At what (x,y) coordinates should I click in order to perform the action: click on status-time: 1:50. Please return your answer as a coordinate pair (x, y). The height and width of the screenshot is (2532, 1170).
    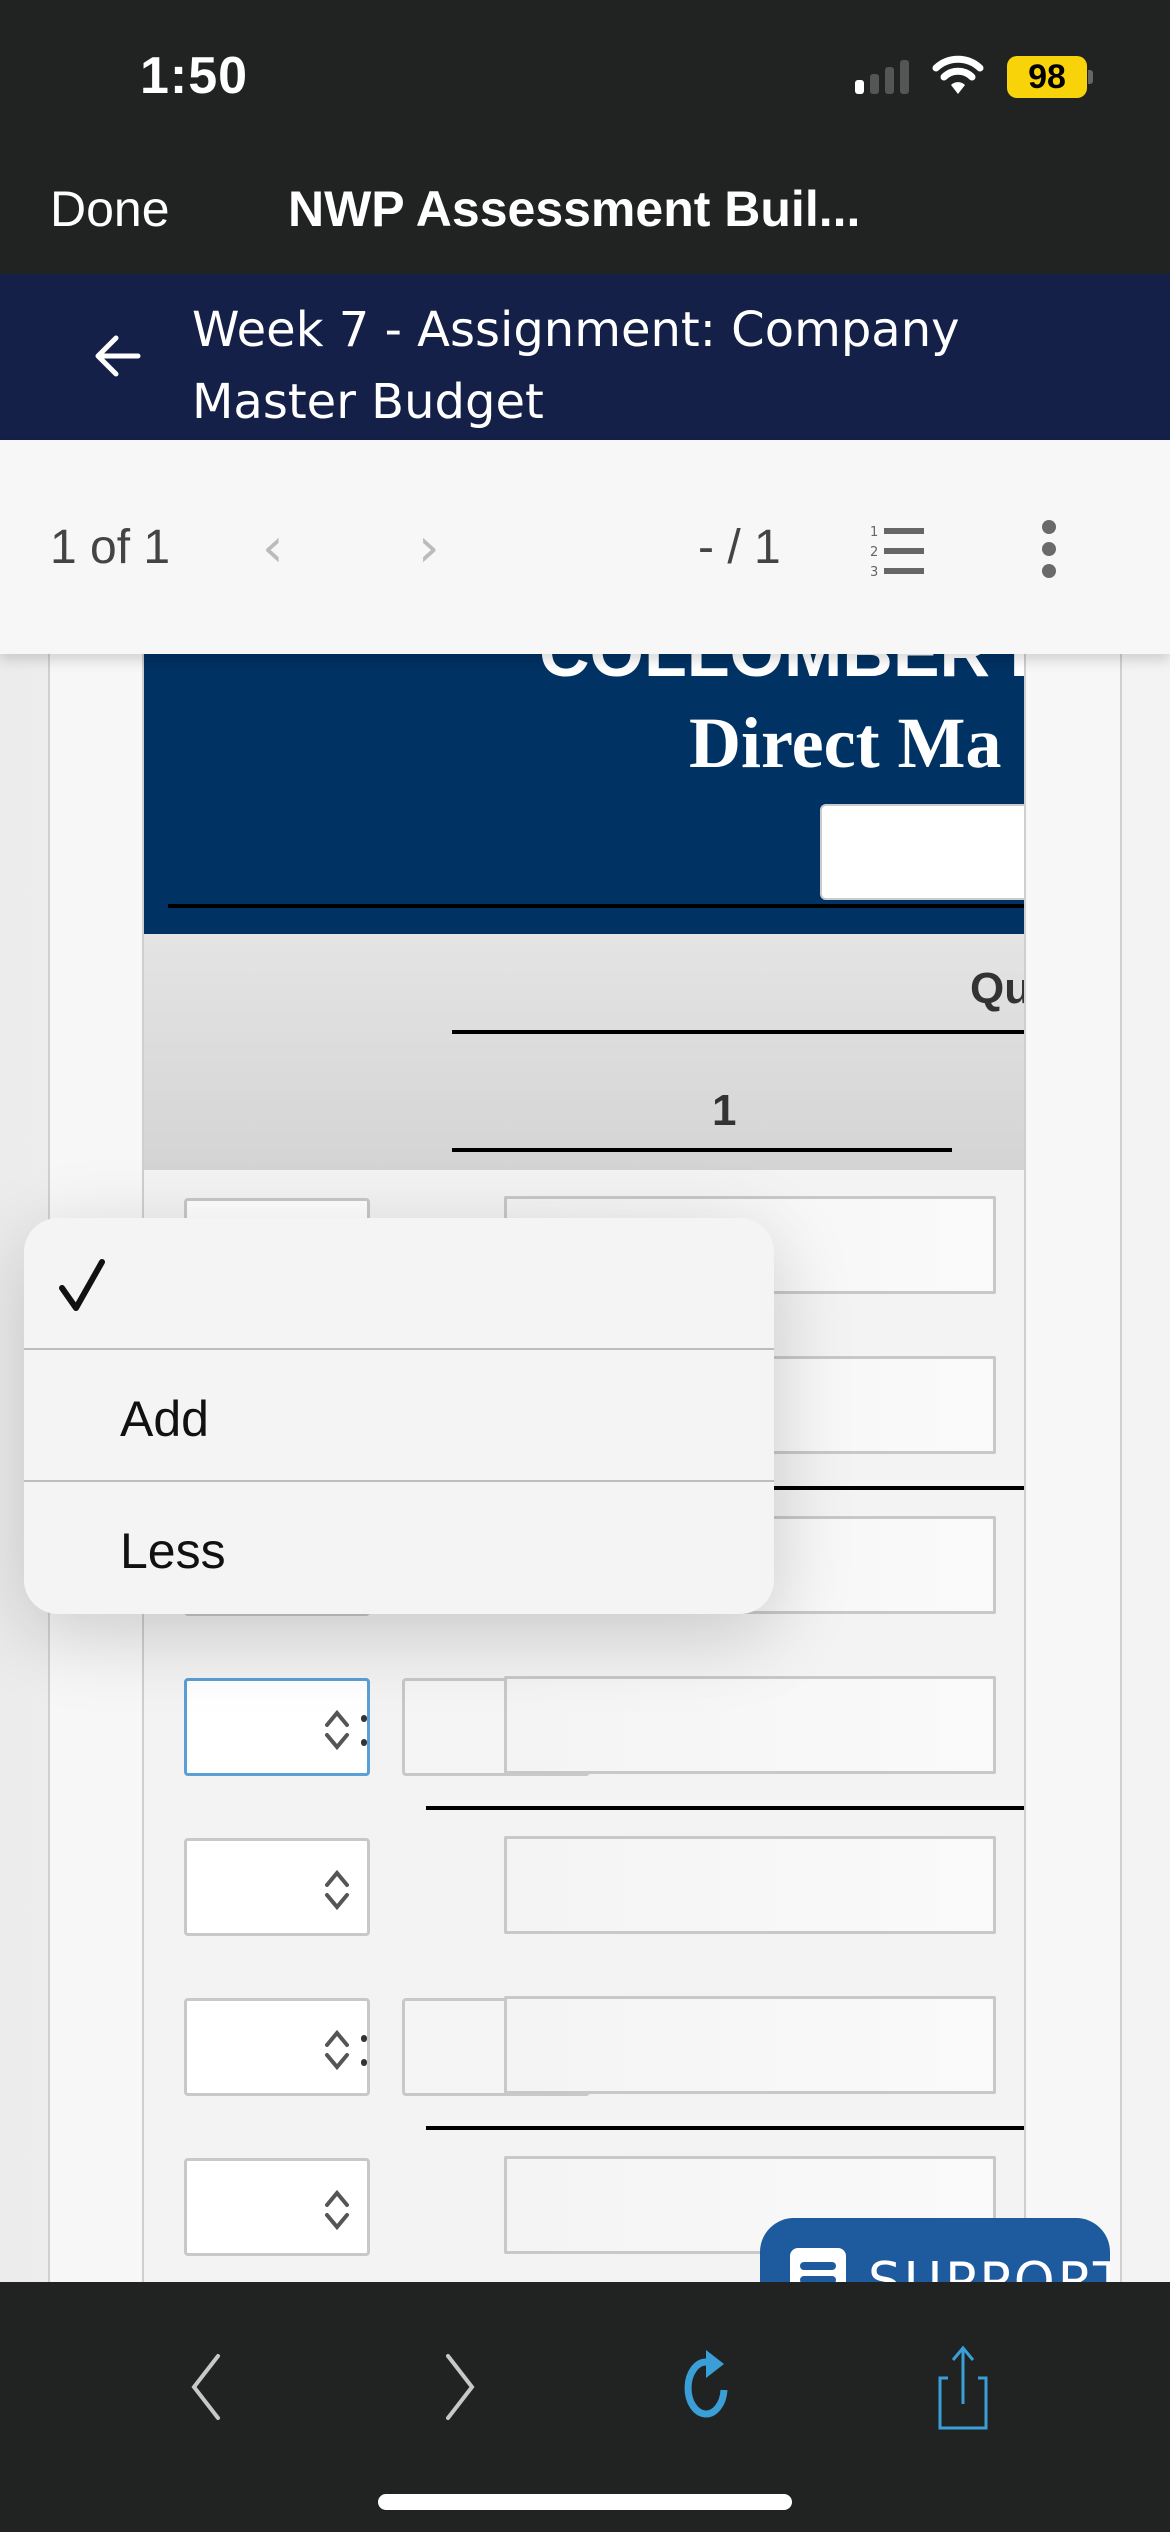
    Looking at the image, I should click on (194, 76).